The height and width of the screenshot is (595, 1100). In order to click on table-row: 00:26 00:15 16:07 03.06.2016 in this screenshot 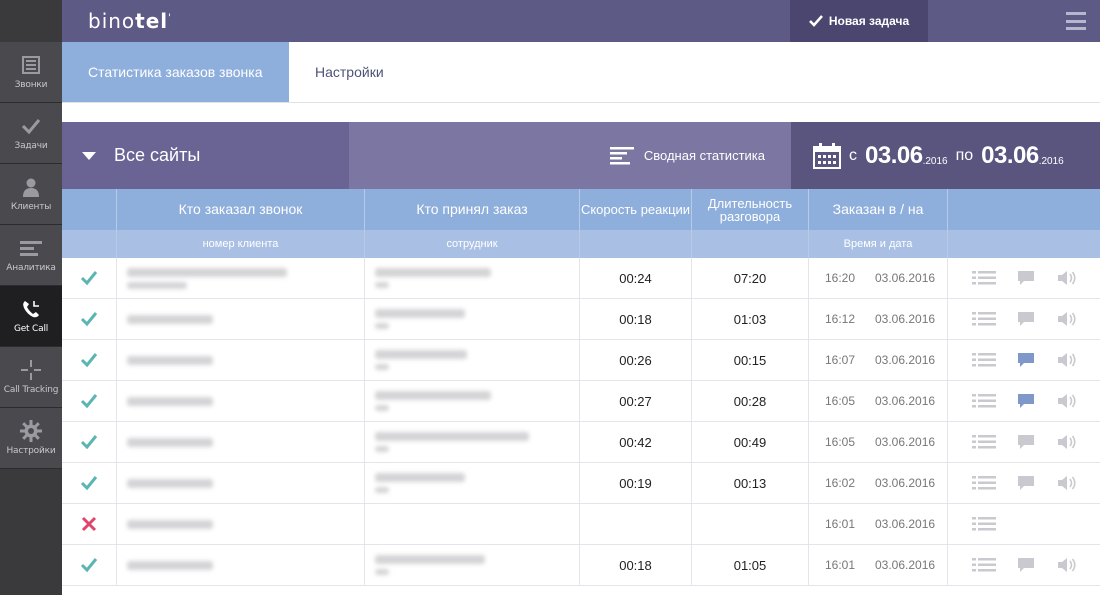, I will do `click(581, 360)`.